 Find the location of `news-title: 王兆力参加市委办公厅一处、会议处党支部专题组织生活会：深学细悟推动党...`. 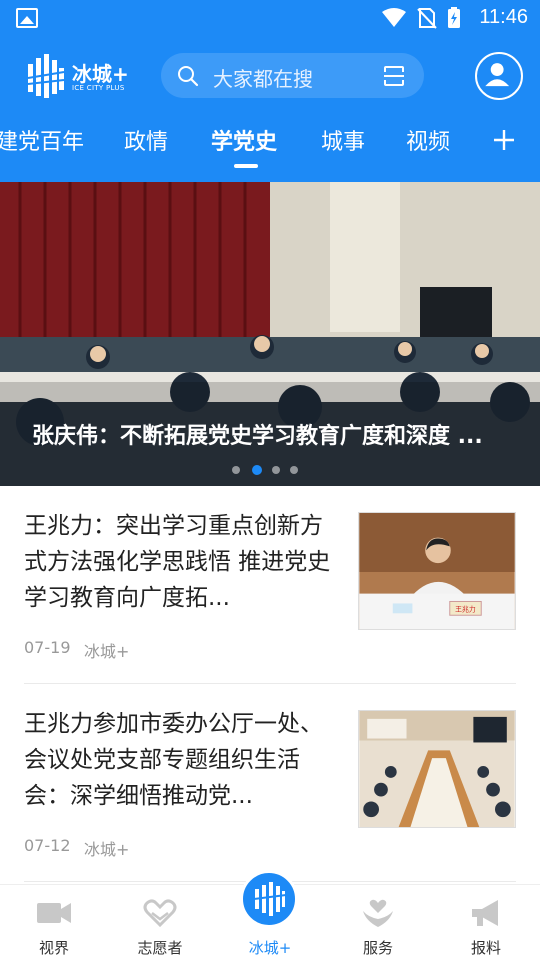

news-title: 王兆力参加市委办公厅一处、会议处党支部专题组织生活会：深学细悟推动党... is located at coordinates (173, 760).